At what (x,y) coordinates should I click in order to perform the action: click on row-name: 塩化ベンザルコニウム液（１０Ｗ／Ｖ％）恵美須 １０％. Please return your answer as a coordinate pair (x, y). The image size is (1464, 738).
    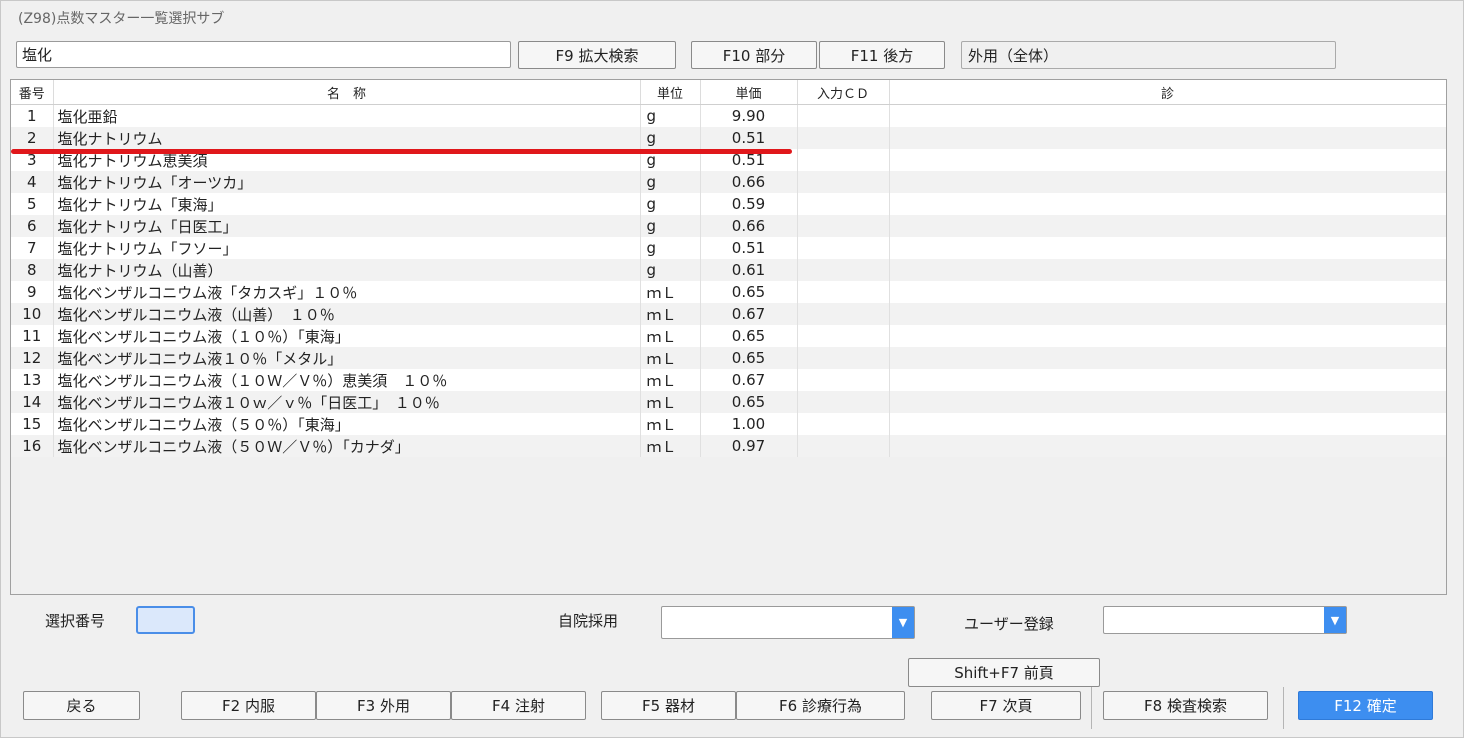
    Looking at the image, I should click on (347, 380).